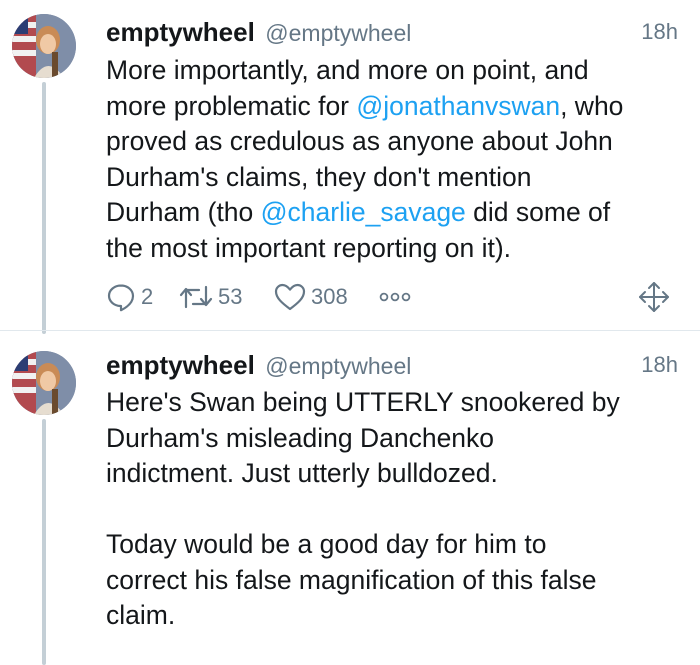 This screenshot has width=700, height=665. I want to click on like-icon, so click(290, 297).